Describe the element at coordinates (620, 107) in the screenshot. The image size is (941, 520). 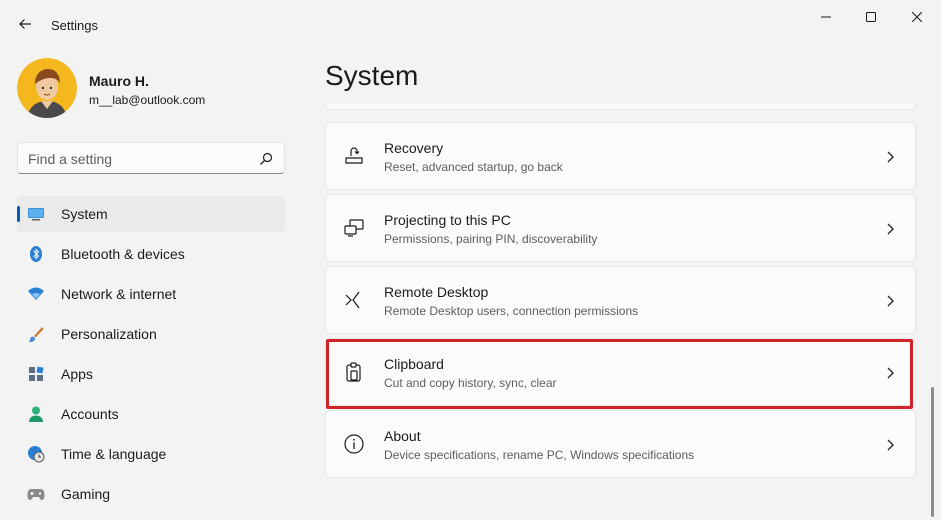
I see `card-partial` at that location.